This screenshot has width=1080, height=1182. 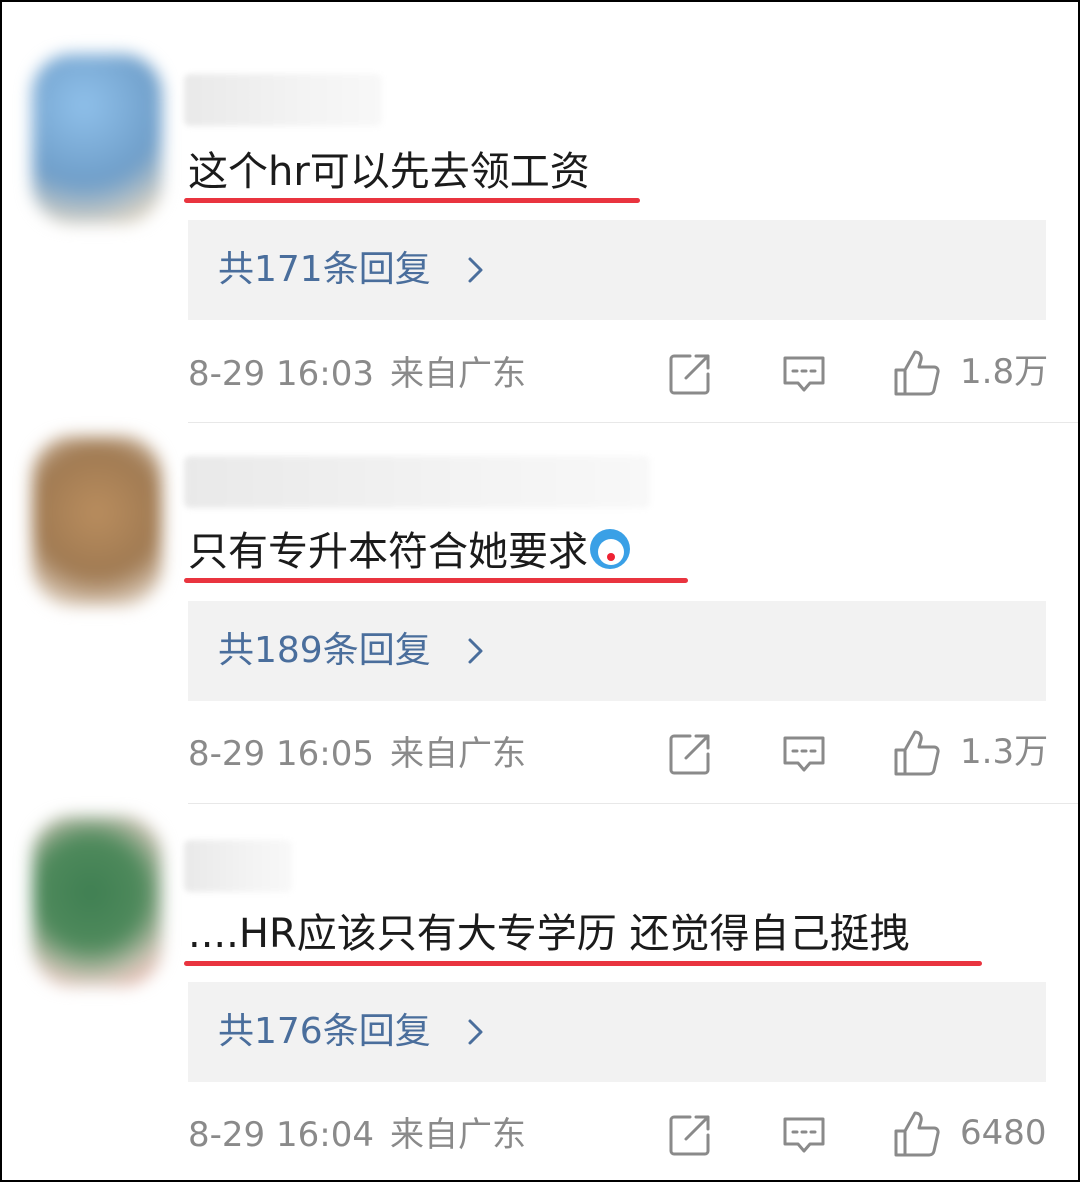 What do you see at coordinates (617, 651) in the screenshot?
I see `view-replies-button: 共189条回复` at bounding box center [617, 651].